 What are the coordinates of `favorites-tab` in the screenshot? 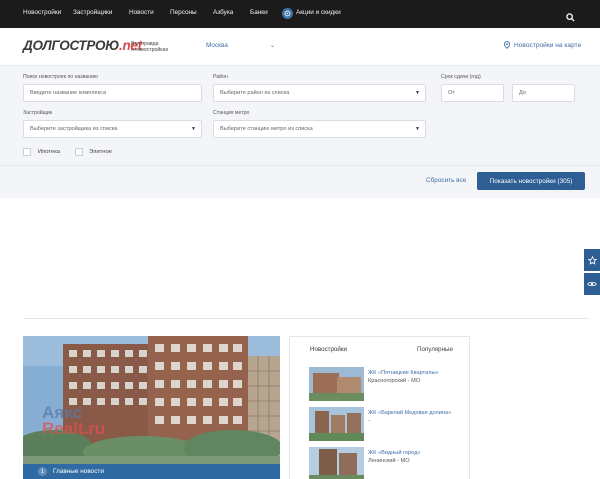 It's located at (592, 260).